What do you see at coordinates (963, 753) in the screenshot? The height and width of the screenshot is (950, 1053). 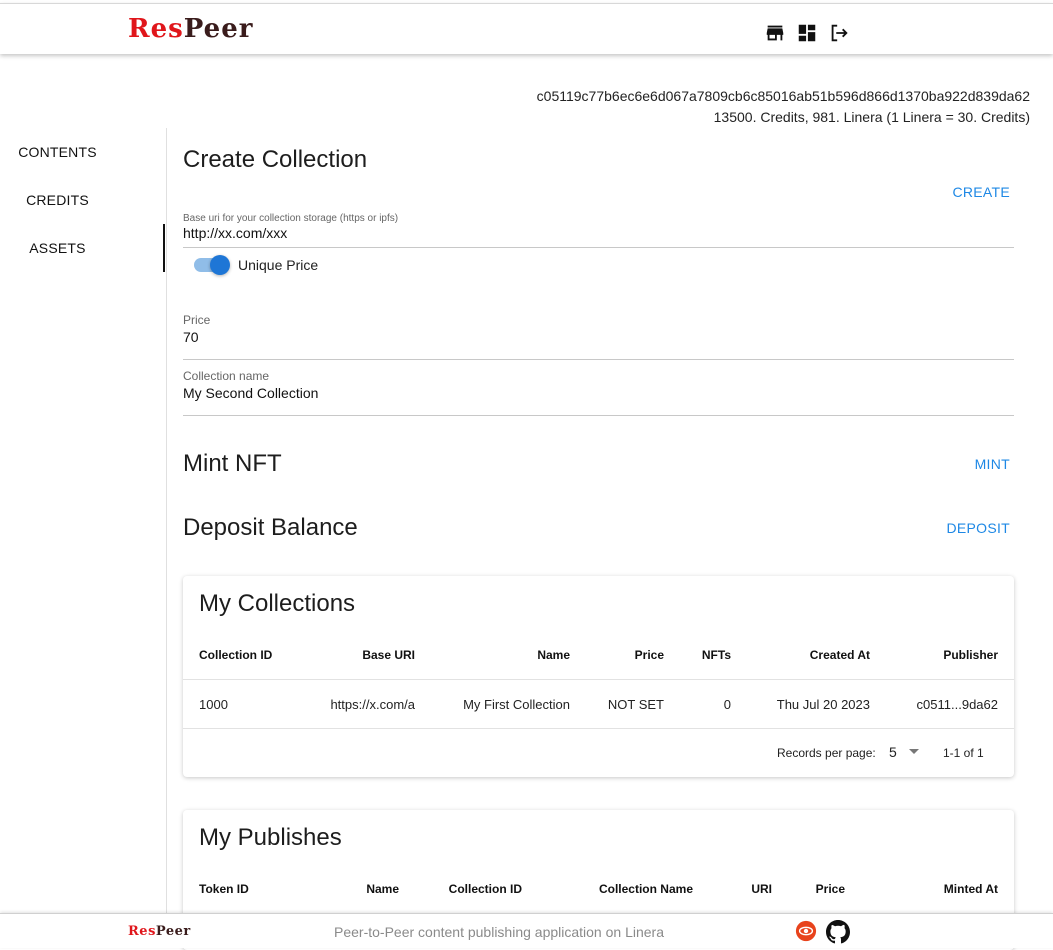 I see `pagination-range: 1-1 of 1` at bounding box center [963, 753].